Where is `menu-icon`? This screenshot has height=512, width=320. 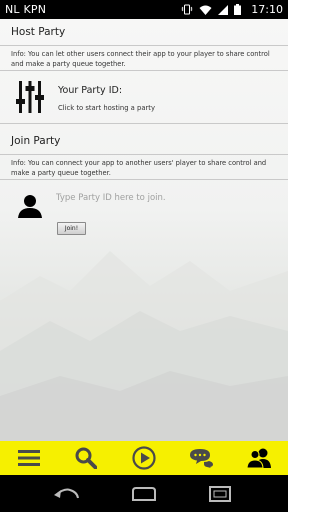 menu-icon is located at coordinates (28, 458).